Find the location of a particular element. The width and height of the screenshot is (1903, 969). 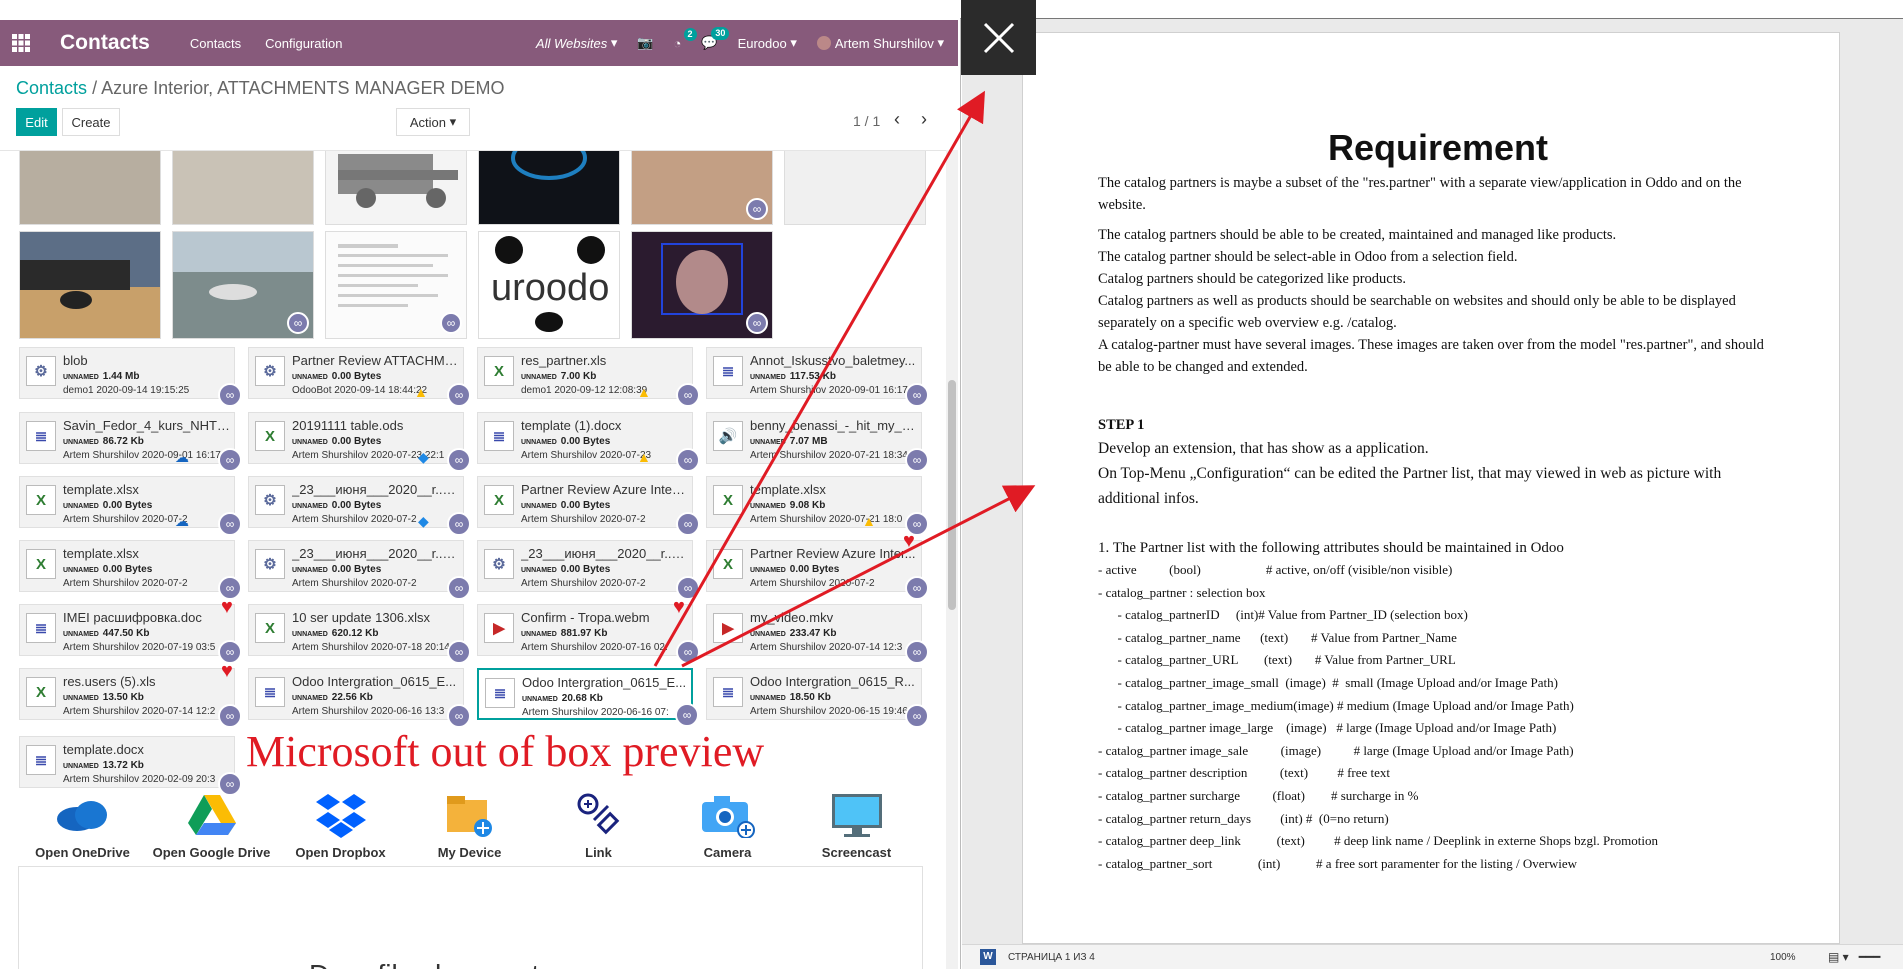

open-google-drive-button: Open Google Drive is located at coordinates (211, 826).